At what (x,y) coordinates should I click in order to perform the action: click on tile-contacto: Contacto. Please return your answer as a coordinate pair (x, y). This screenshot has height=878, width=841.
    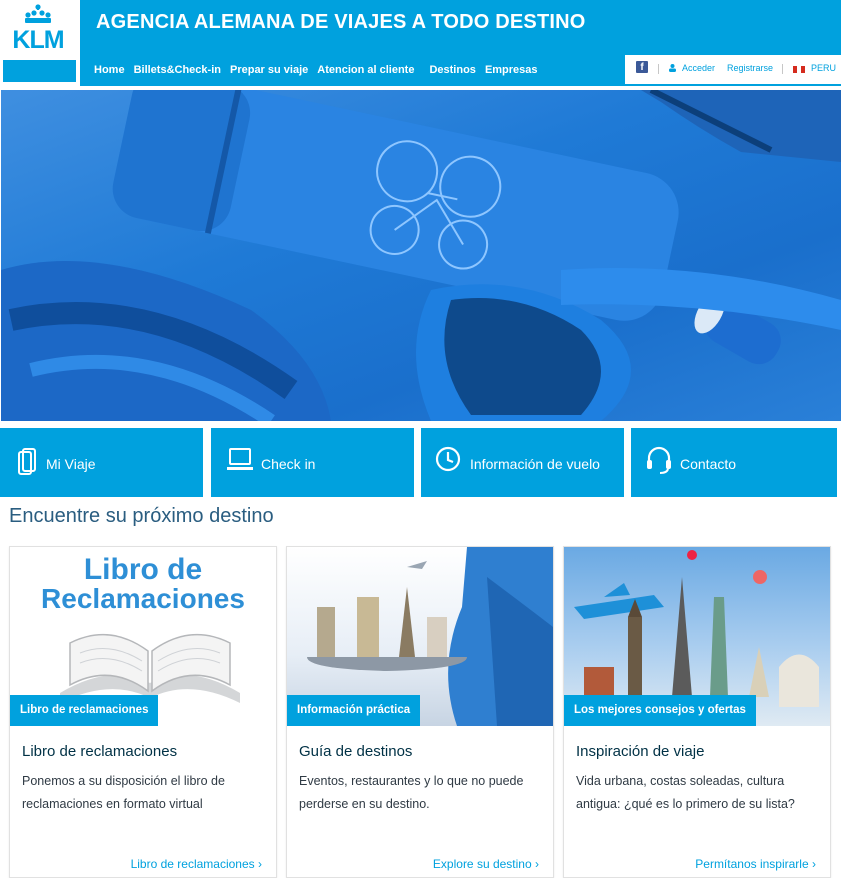
    Looking at the image, I should click on (734, 462).